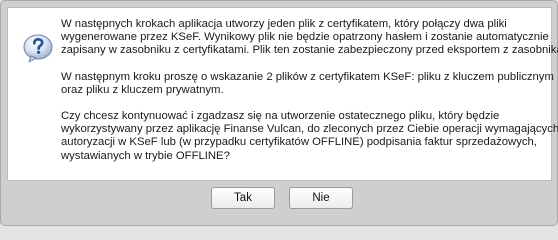 The image size is (558, 240). I want to click on yes-button: Tak, so click(243, 198).